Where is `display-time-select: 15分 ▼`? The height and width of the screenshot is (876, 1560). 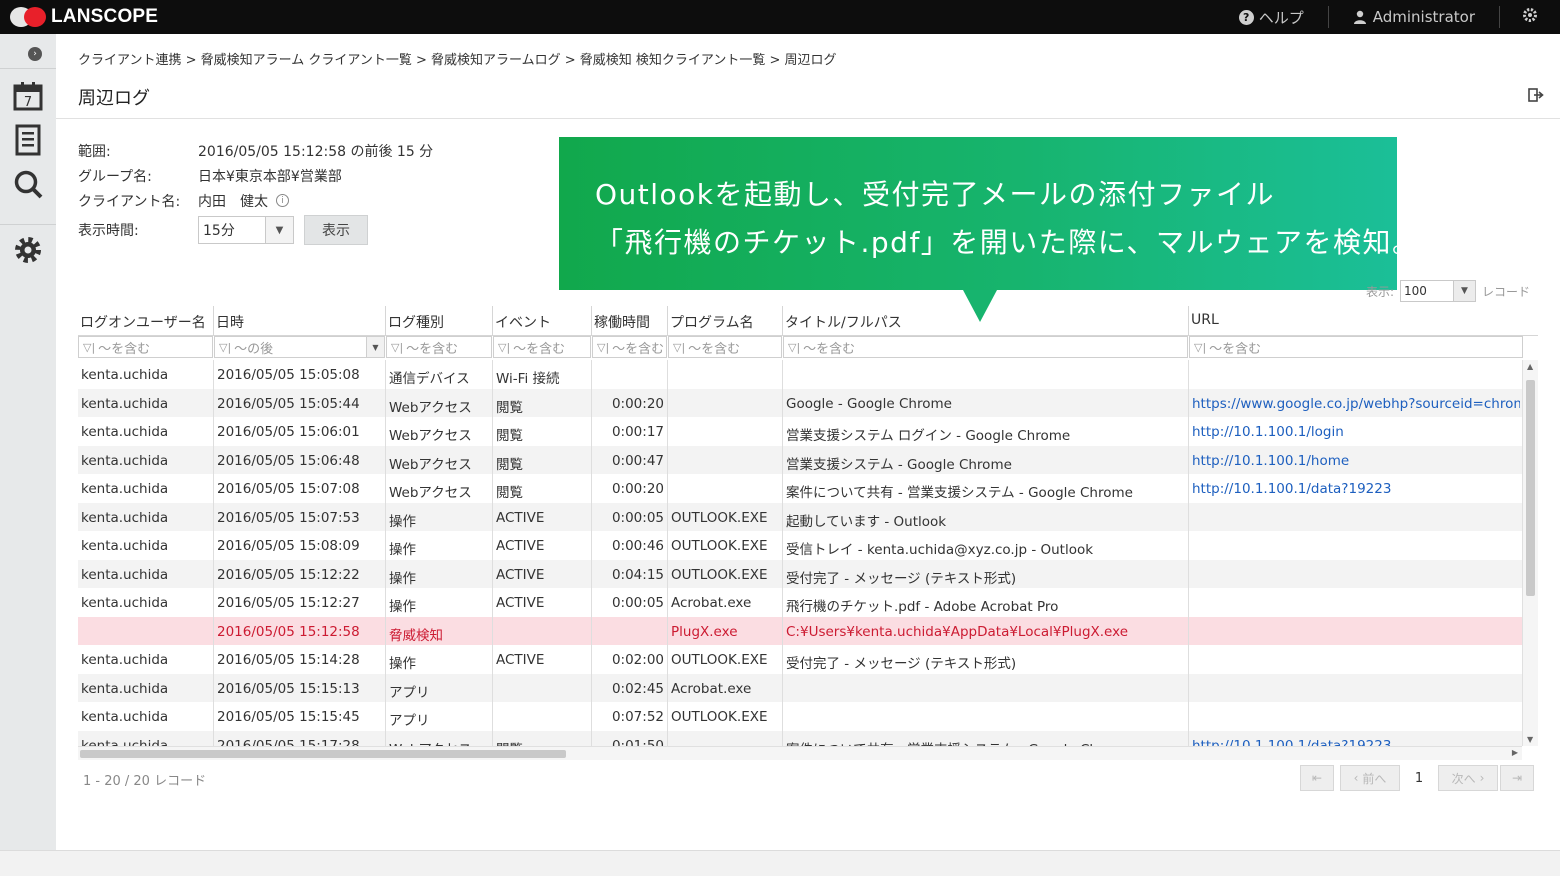
display-time-select: 15分 ▼ is located at coordinates (246, 230).